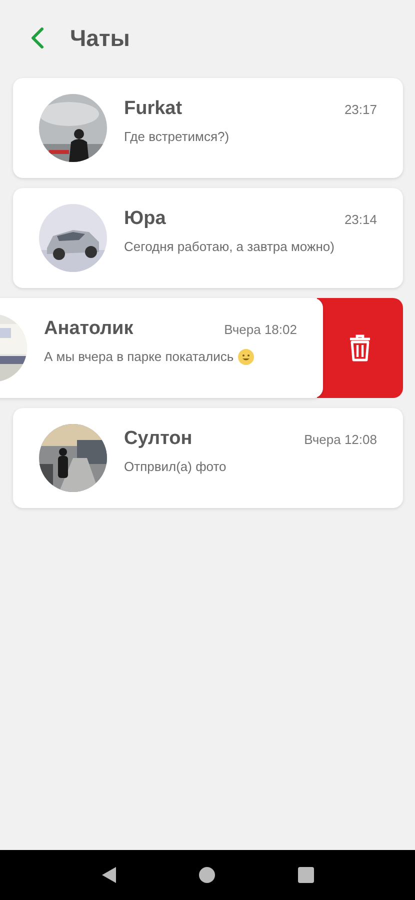  What do you see at coordinates (208, 238) in the screenshot?
I see `chat-card: Юра 23:14 Сегодня работаю, а завтра можно)` at bounding box center [208, 238].